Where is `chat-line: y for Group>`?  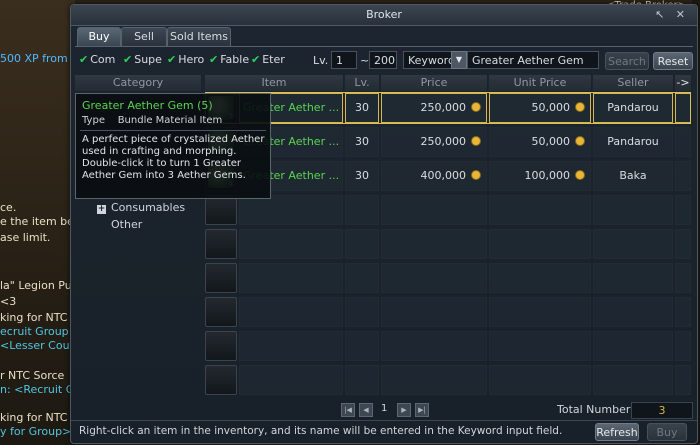 chat-line: y for Group> is located at coordinates (36, 431).